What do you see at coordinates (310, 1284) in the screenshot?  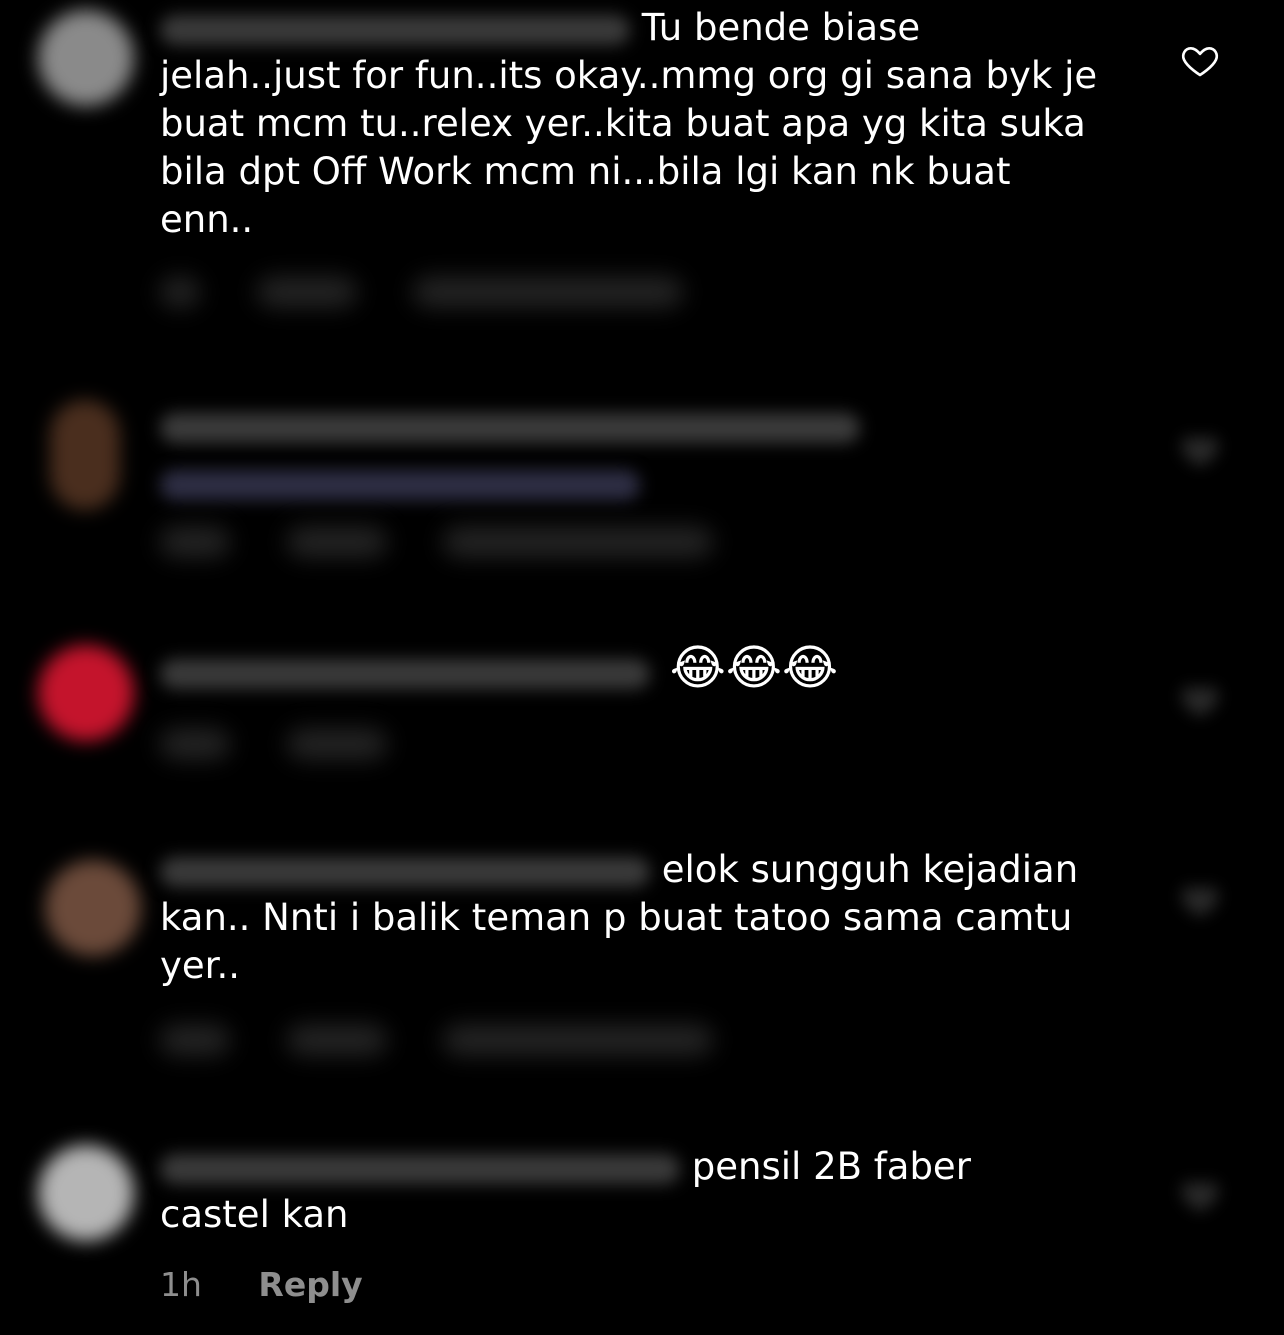 I see `reply-button: Reply` at bounding box center [310, 1284].